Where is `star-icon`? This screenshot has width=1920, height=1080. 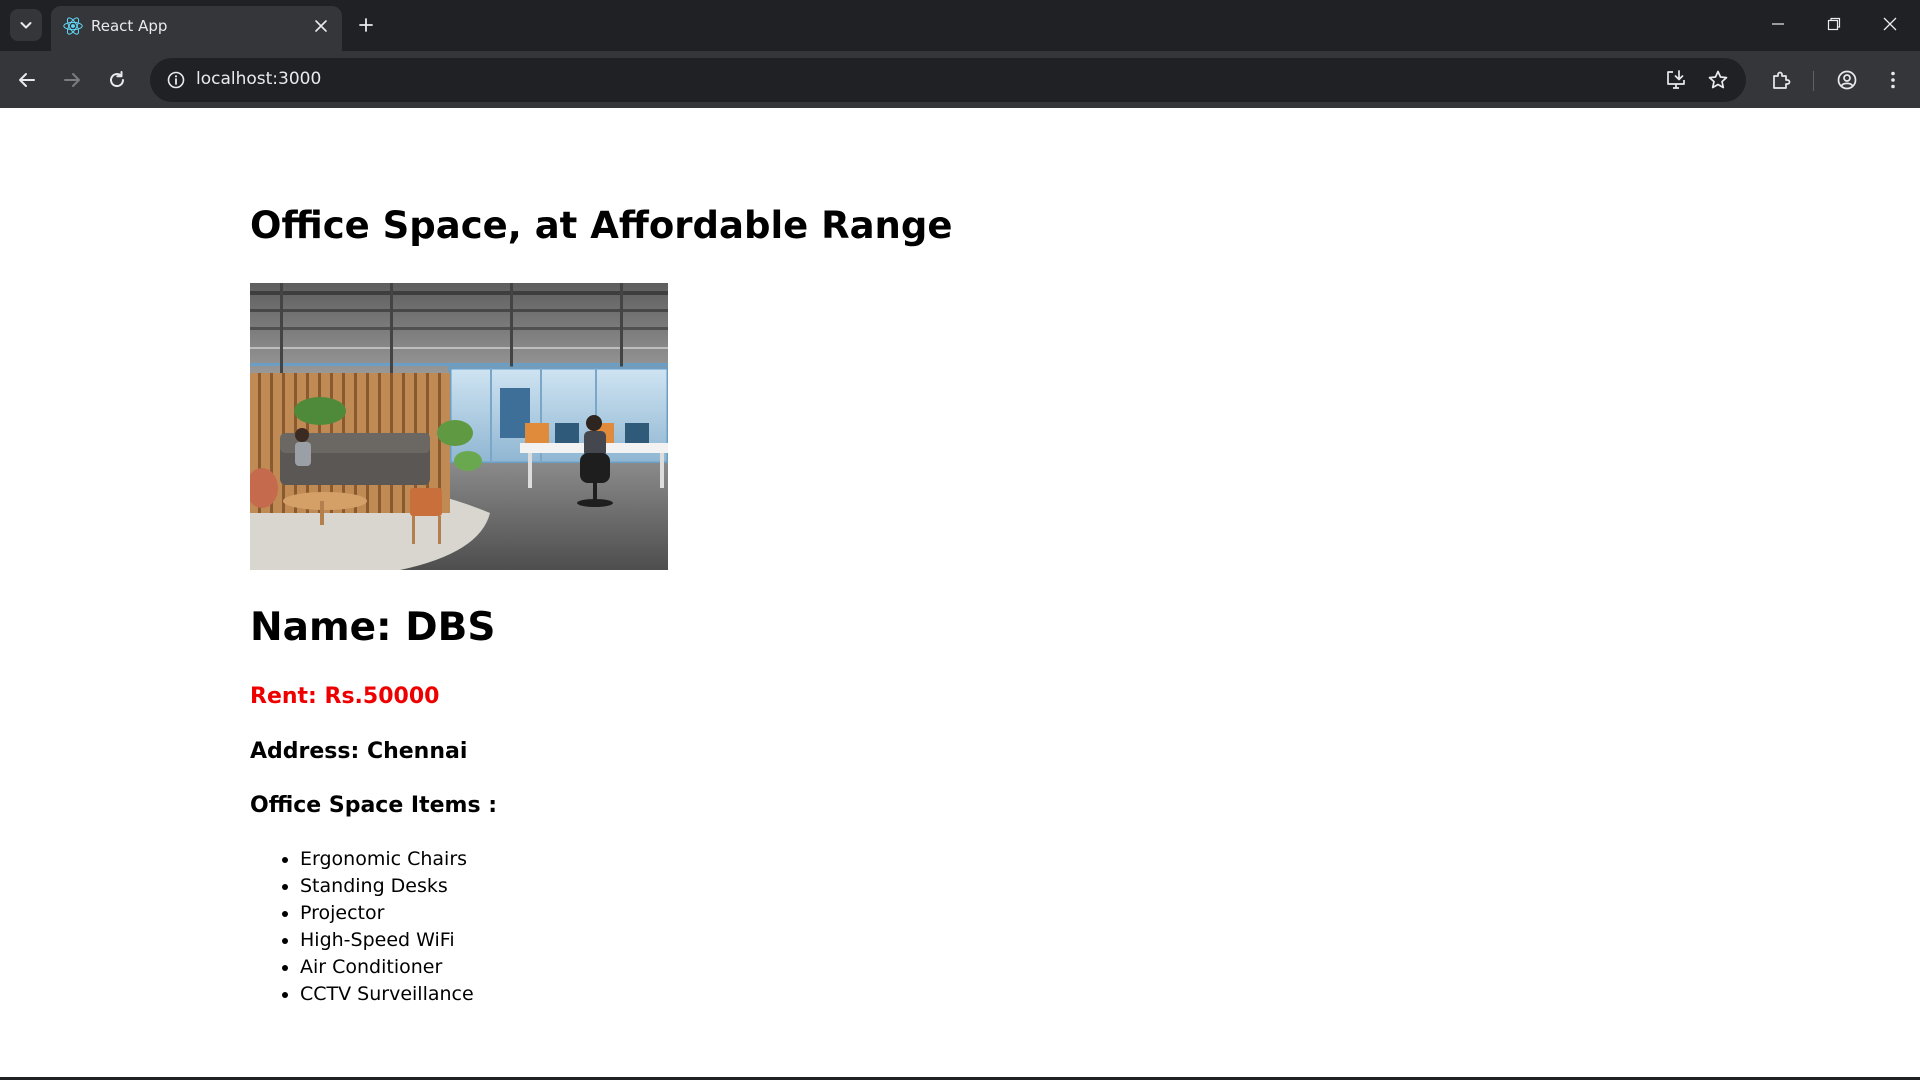 star-icon is located at coordinates (1718, 79).